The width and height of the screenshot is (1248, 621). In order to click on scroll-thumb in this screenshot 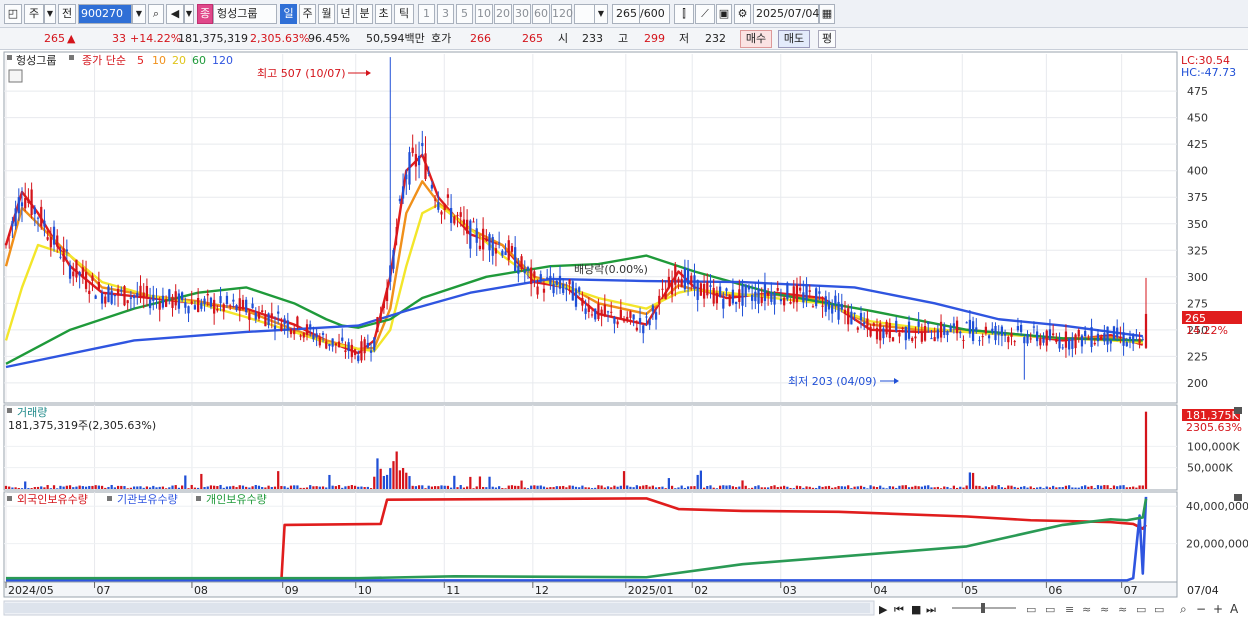, I will do `click(437, 608)`.